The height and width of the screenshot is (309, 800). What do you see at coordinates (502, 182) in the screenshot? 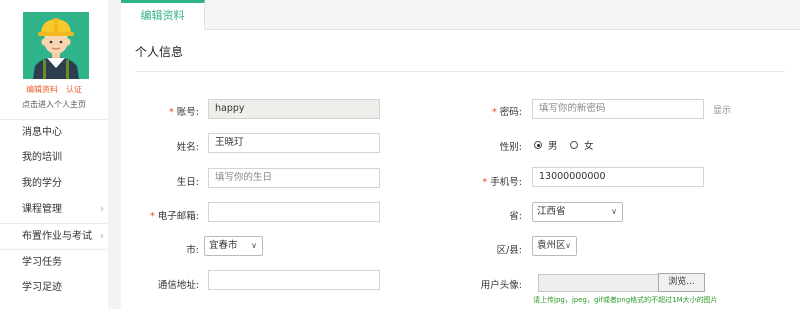
I see `phone-label: * 手机号:` at bounding box center [502, 182].